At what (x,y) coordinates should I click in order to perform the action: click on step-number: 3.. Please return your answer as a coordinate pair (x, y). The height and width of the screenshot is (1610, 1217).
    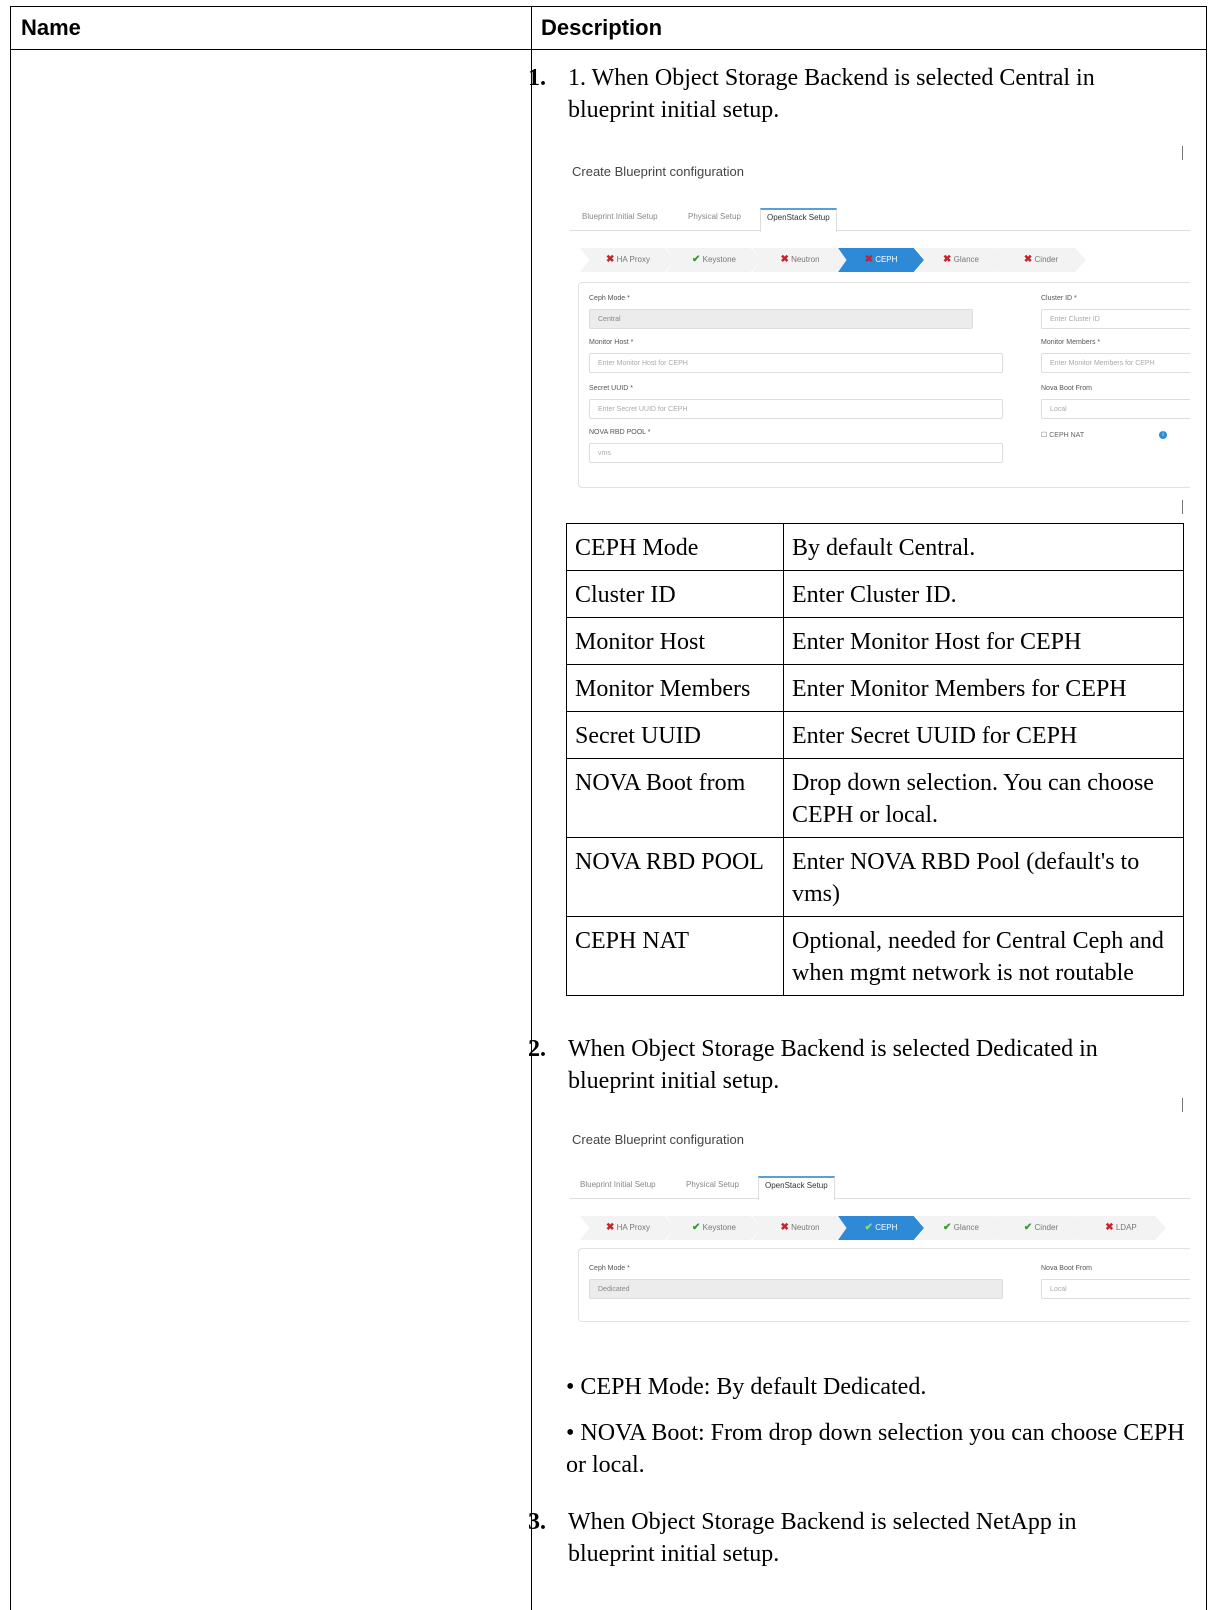
    Looking at the image, I should click on (537, 1522).